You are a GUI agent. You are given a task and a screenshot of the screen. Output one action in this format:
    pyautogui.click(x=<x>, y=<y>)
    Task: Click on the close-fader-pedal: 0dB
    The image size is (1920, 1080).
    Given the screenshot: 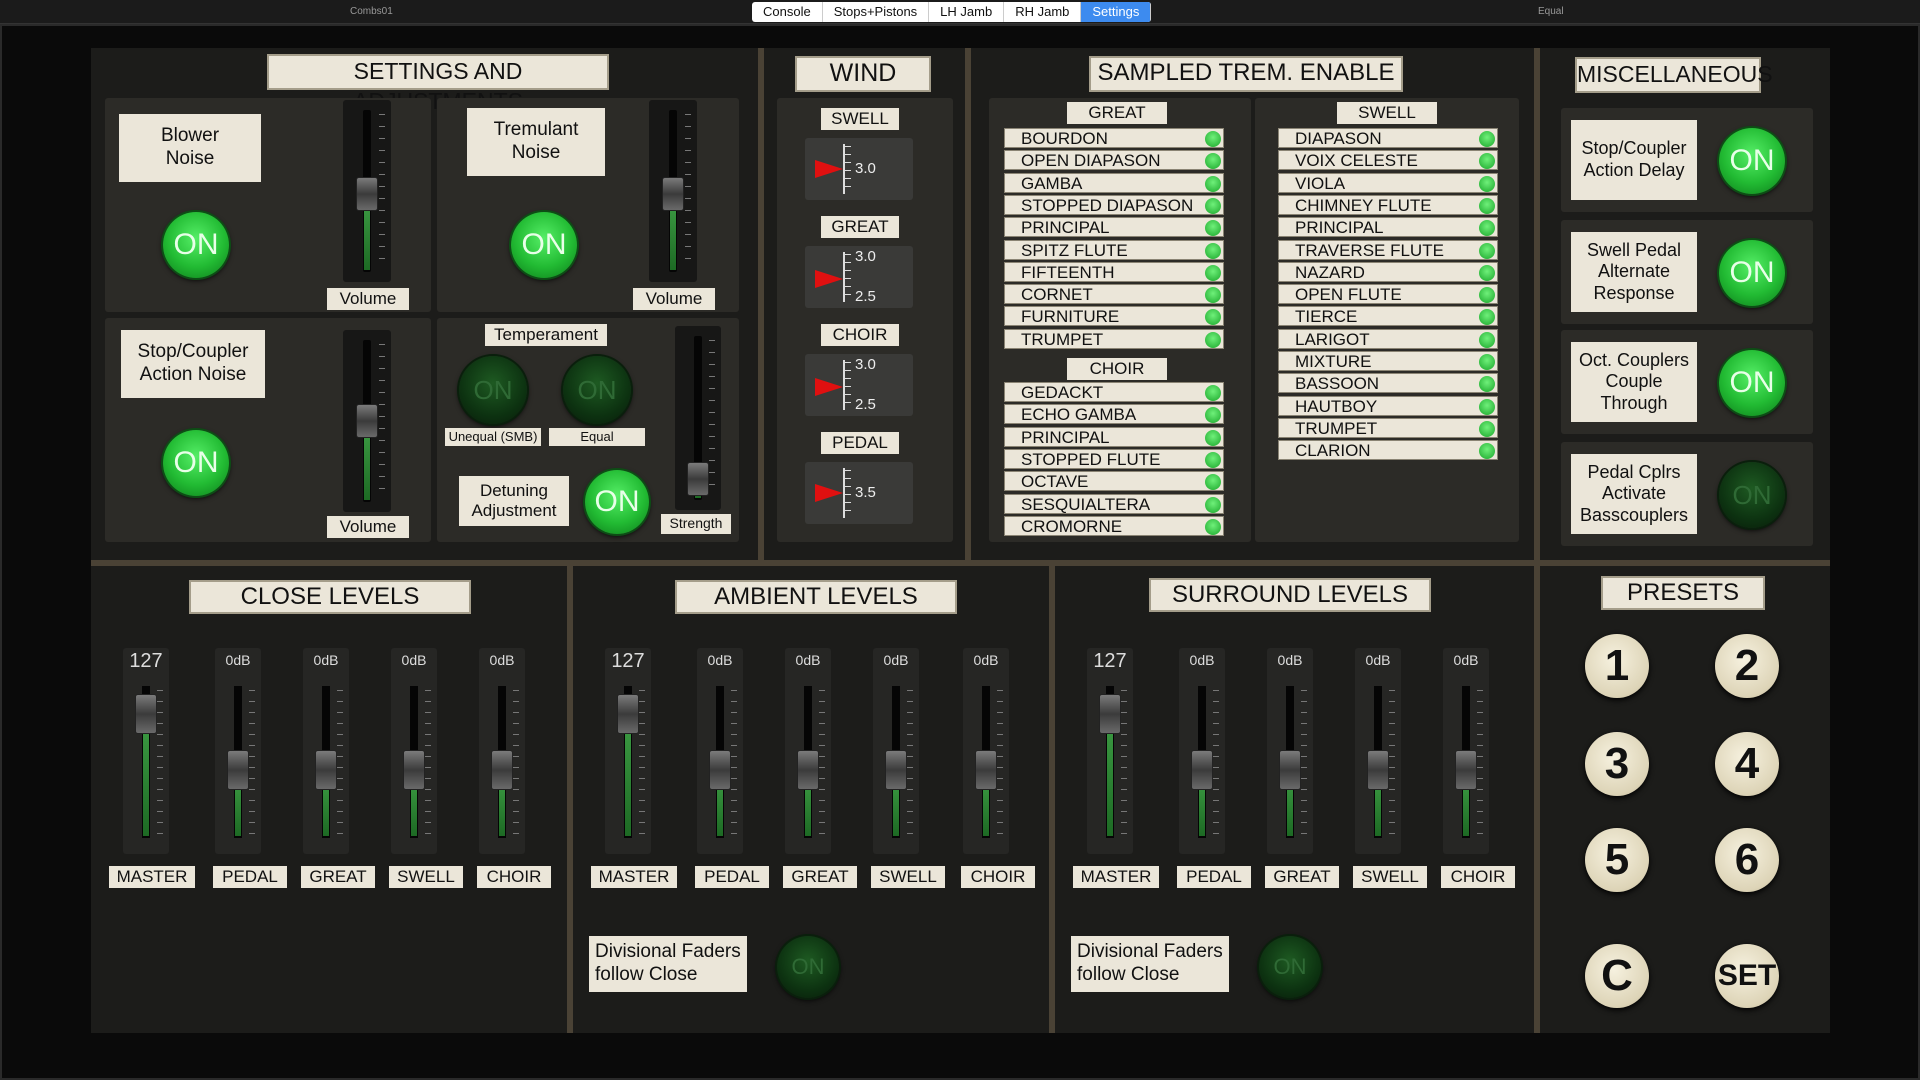 What is the action you would take?
    pyautogui.click(x=238, y=751)
    